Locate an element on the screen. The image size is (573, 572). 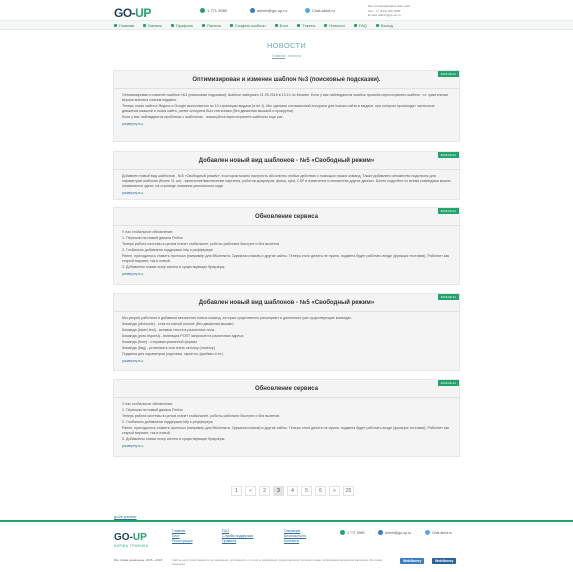
page-button: 1 is located at coordinates (236, 491).